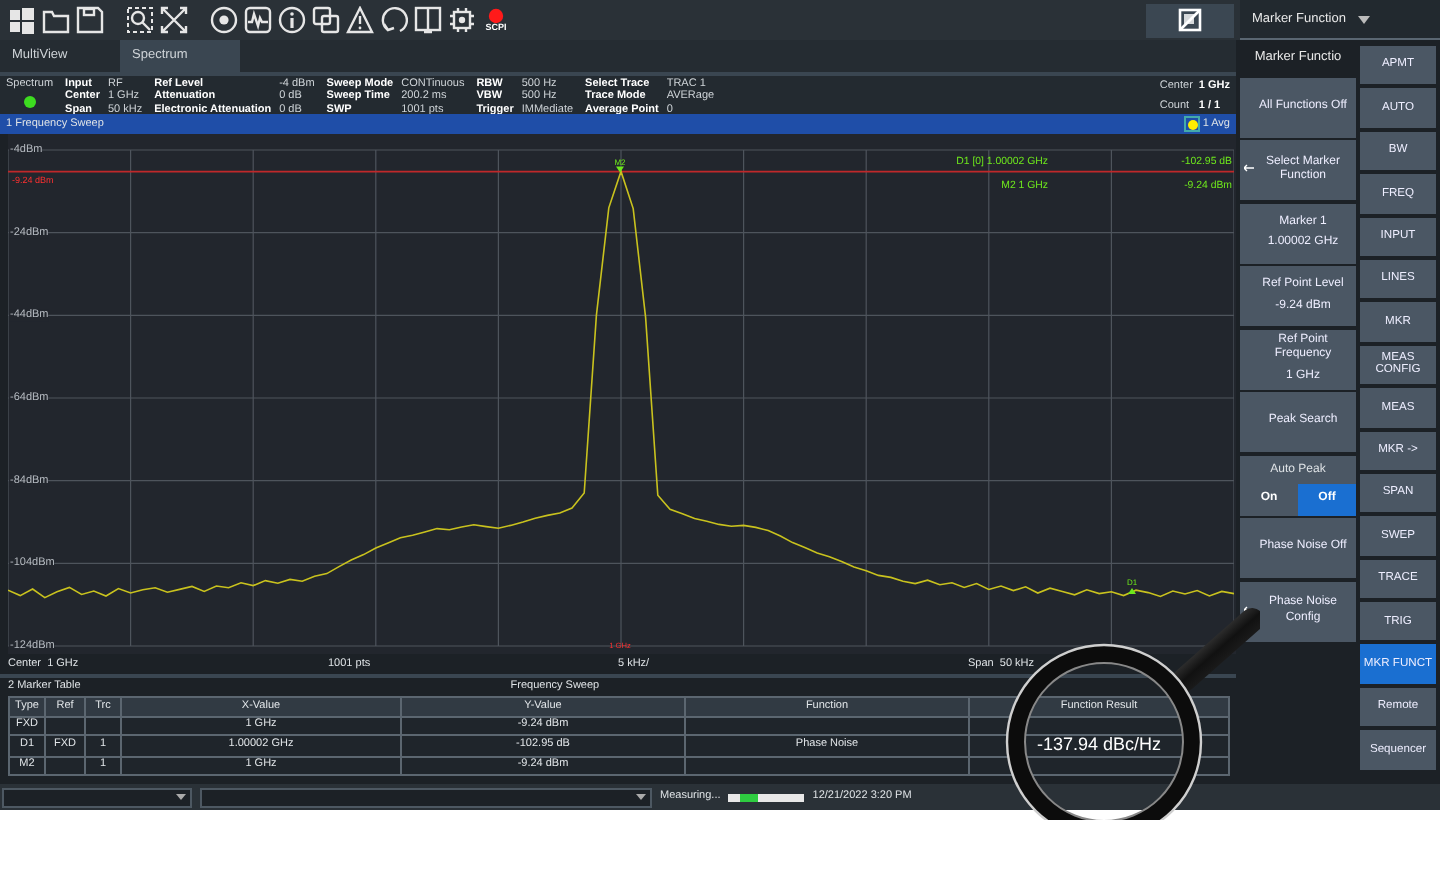 The width and height of the screenshot is (1440, 880). I want to click on busy-indicator-icon, so click(766, 797).